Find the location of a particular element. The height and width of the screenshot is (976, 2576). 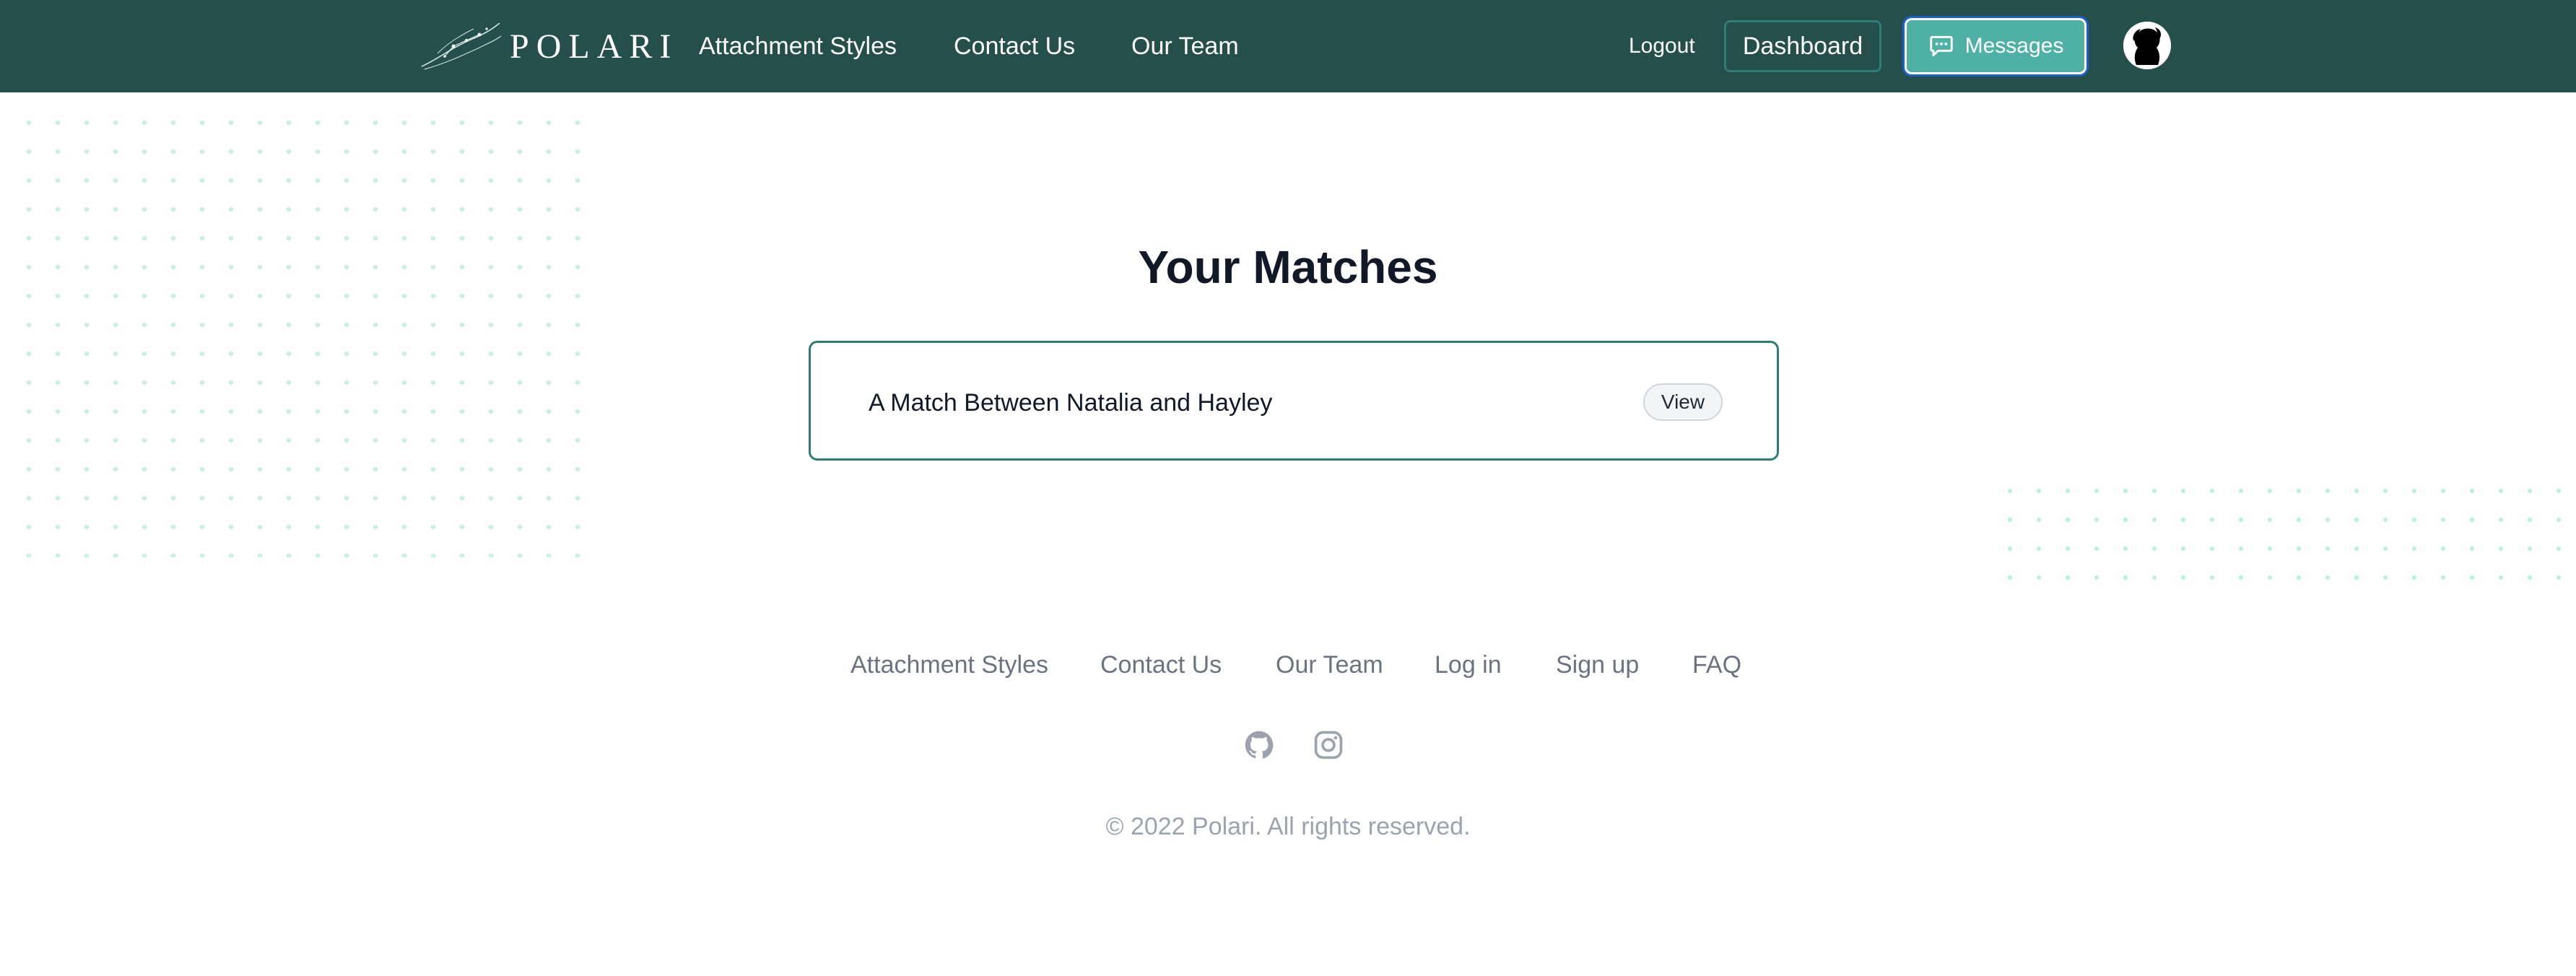

match-card: A Match Between Natalia and Hayley View is located at coordinates (1294, 401).